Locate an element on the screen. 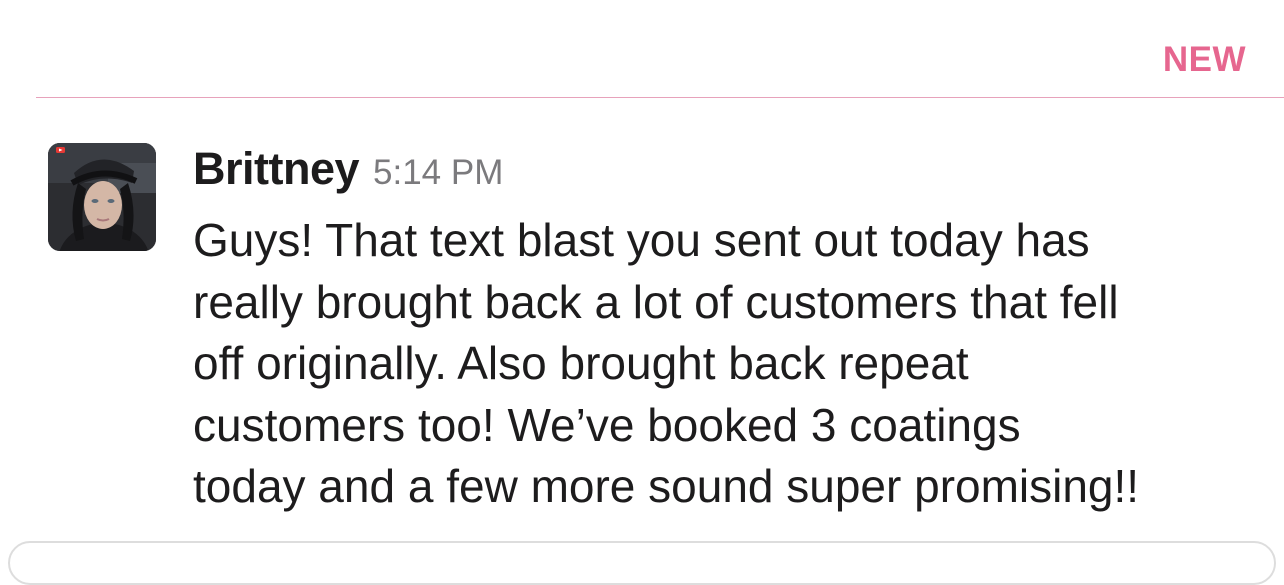 This screenshot has width=1284, height=585. avatar-photo is located at coordinates (102, 197).